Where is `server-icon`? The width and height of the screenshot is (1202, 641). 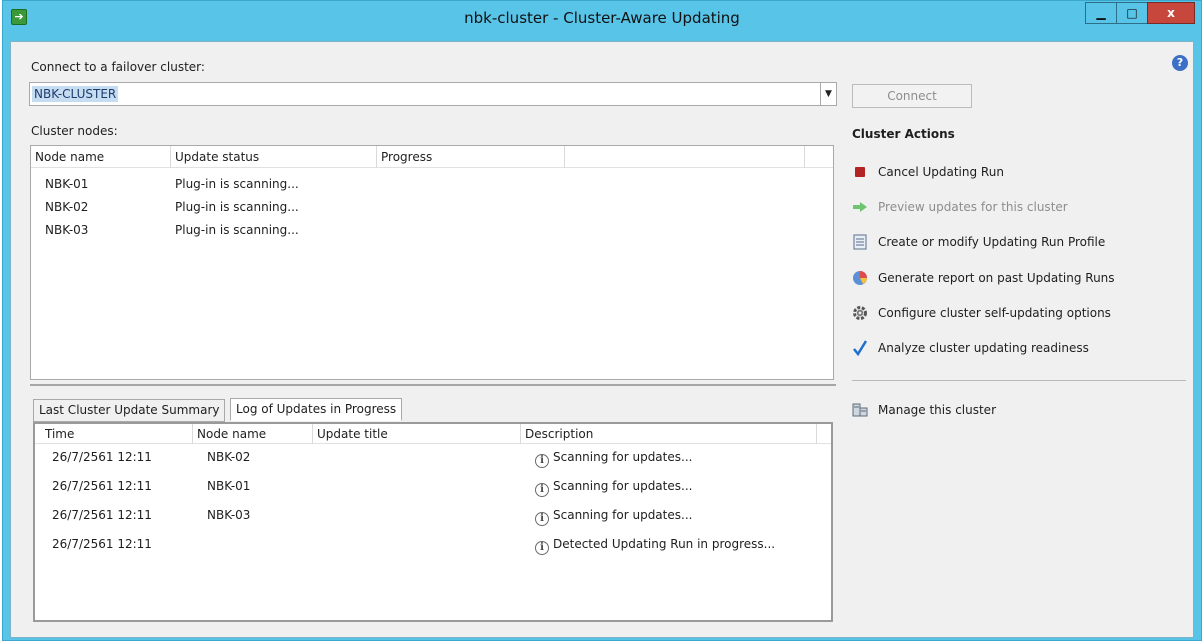
server-icon is located at coordinates (860, 410).